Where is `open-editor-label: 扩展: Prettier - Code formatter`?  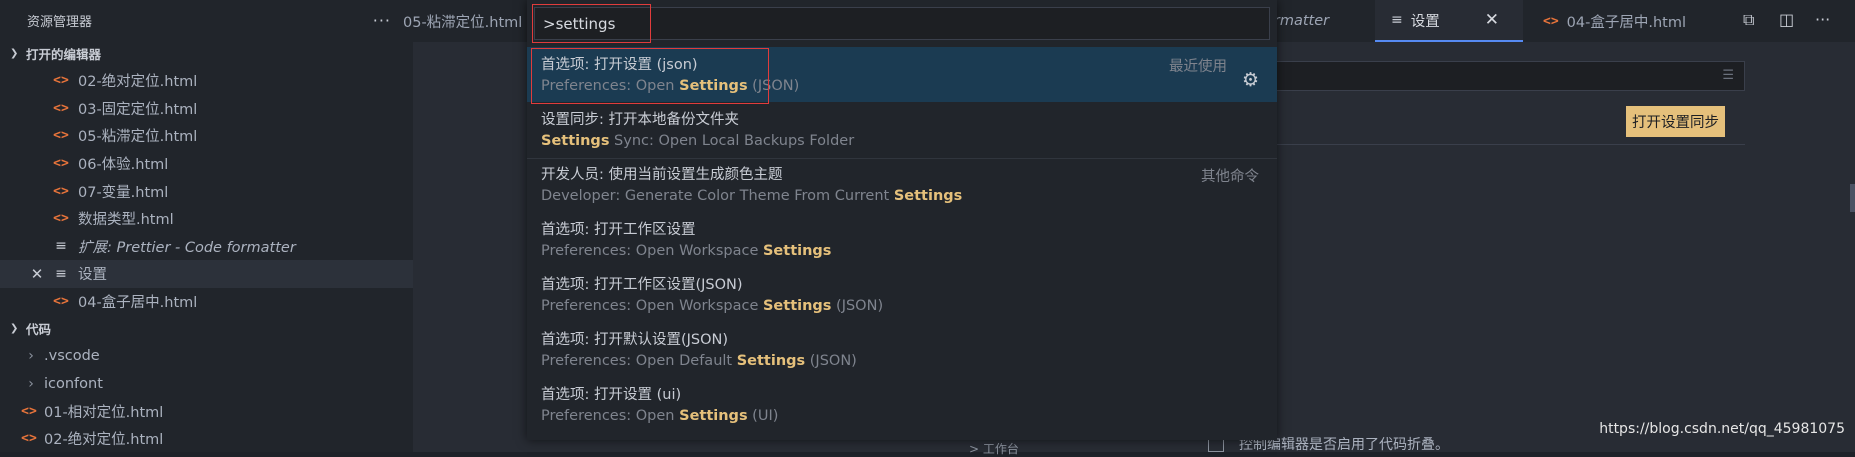 open-editor-label: 扩展: Prettier - Code formatter is located at coordinates (187, 247).